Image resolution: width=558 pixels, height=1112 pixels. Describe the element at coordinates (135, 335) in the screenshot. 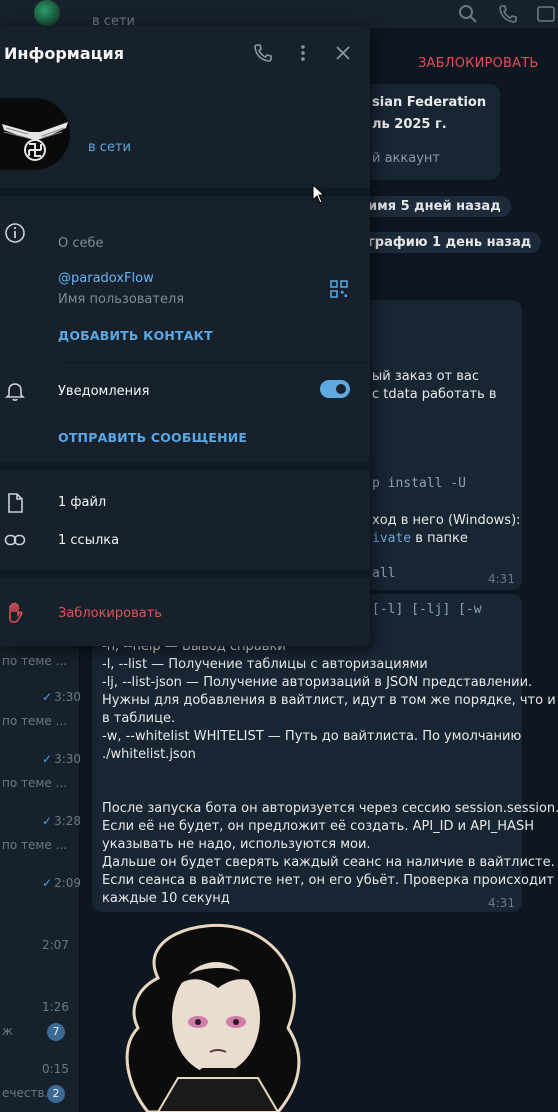

I see `add-contact-button: ДОБАВИТЬ КОНТАКТ` at that location.